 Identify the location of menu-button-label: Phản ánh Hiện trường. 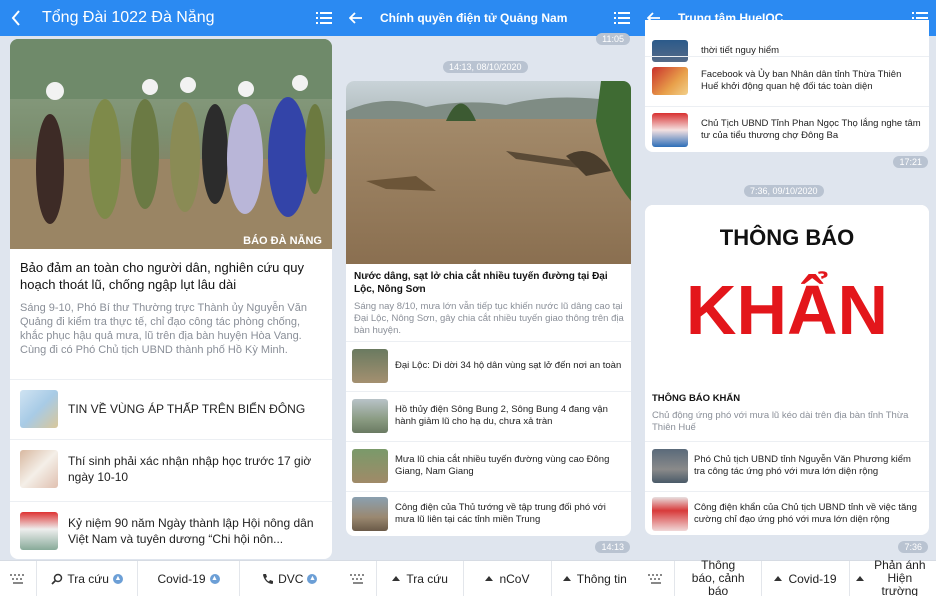
(900, 577).